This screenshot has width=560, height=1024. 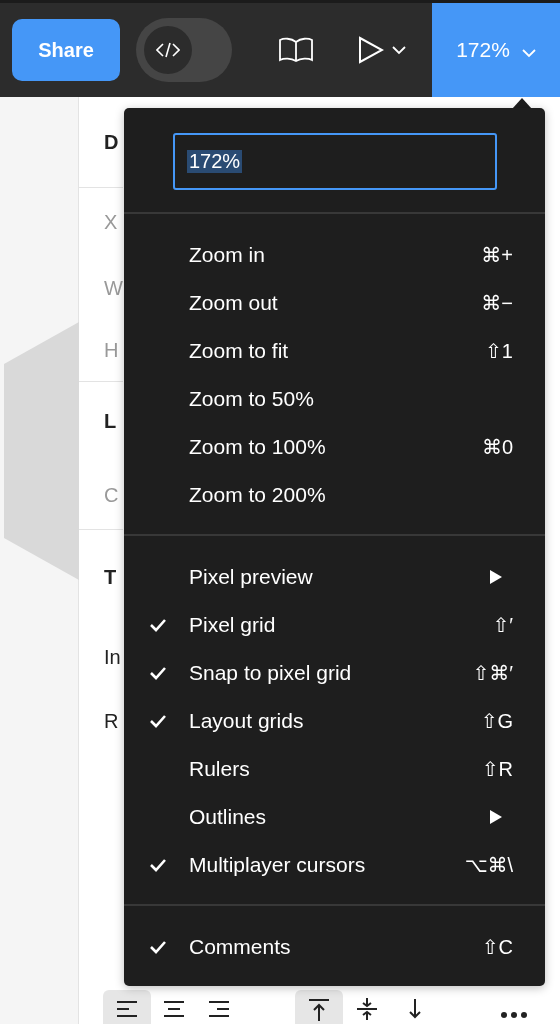 What do you see at coordinates (334, 817) in the screenshot?
I see `menu-item: Outlines` at bounding box center [334, 817].